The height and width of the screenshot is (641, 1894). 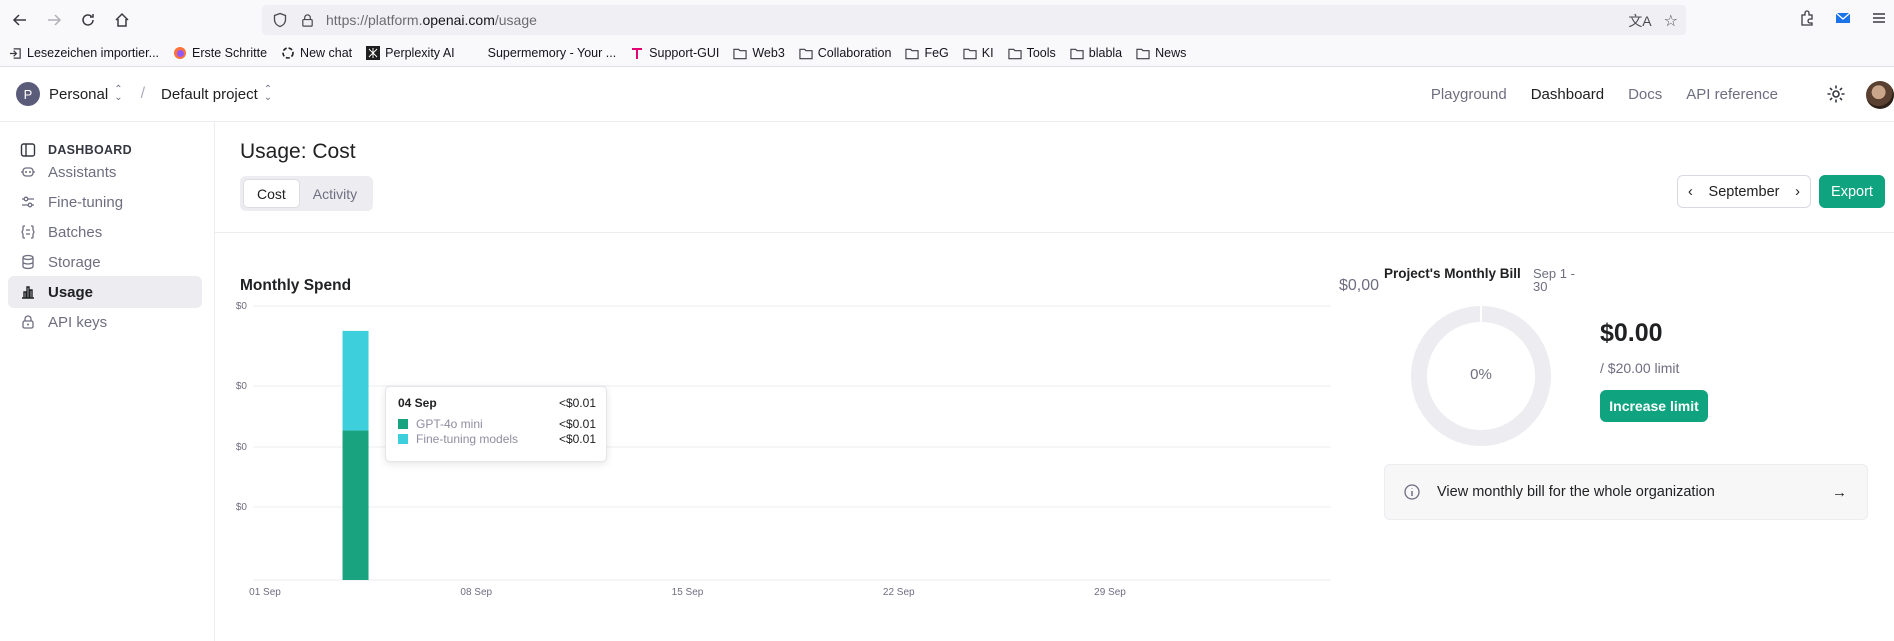 I want to click on url-bar: https://platform.openai.com/usage 文A ☆, so click(x=974, y=20).